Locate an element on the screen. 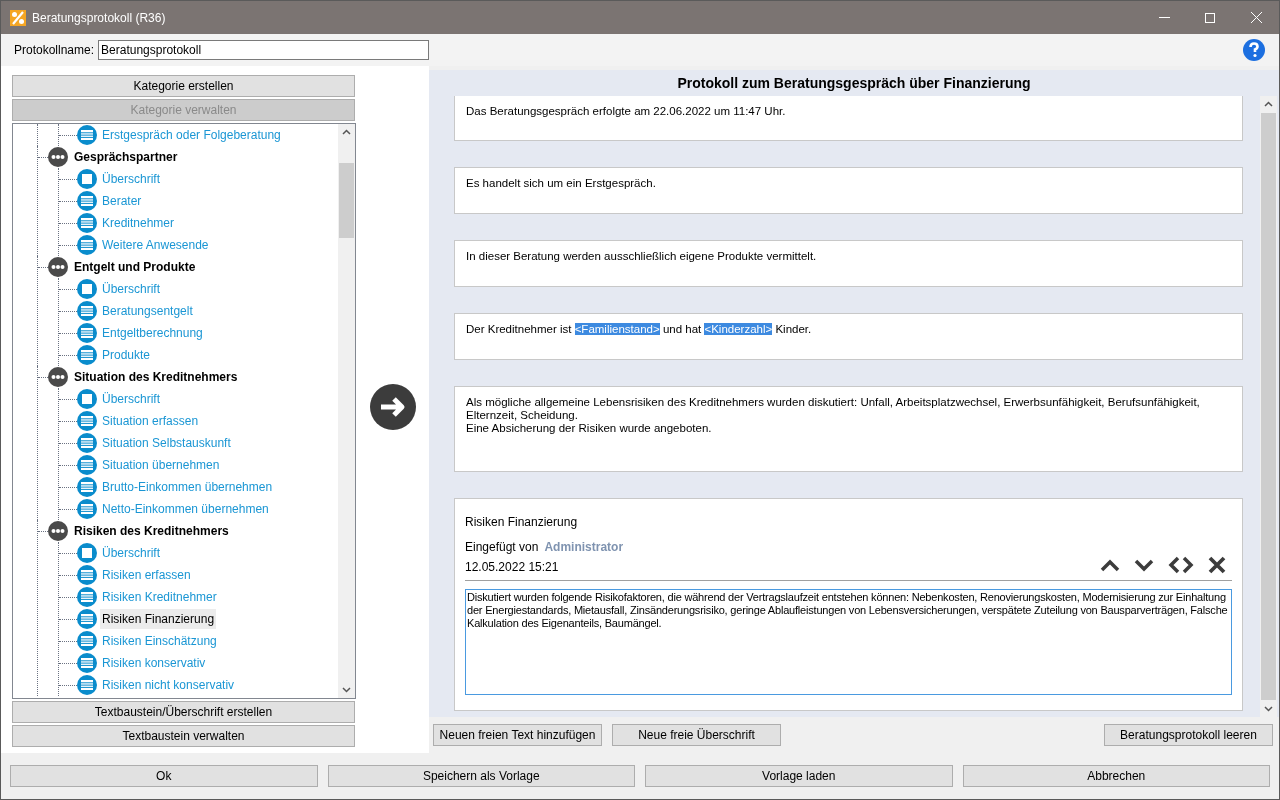  tree-item: Entgeltberechnung is located at coordinates (152, 333).